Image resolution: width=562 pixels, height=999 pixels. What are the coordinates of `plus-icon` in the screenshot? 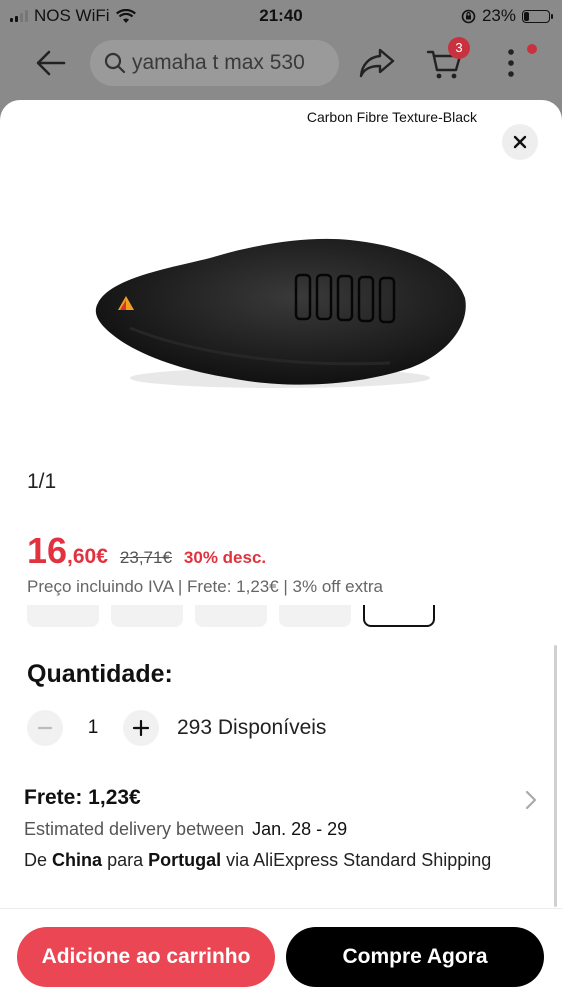 It's located at (141, 728).